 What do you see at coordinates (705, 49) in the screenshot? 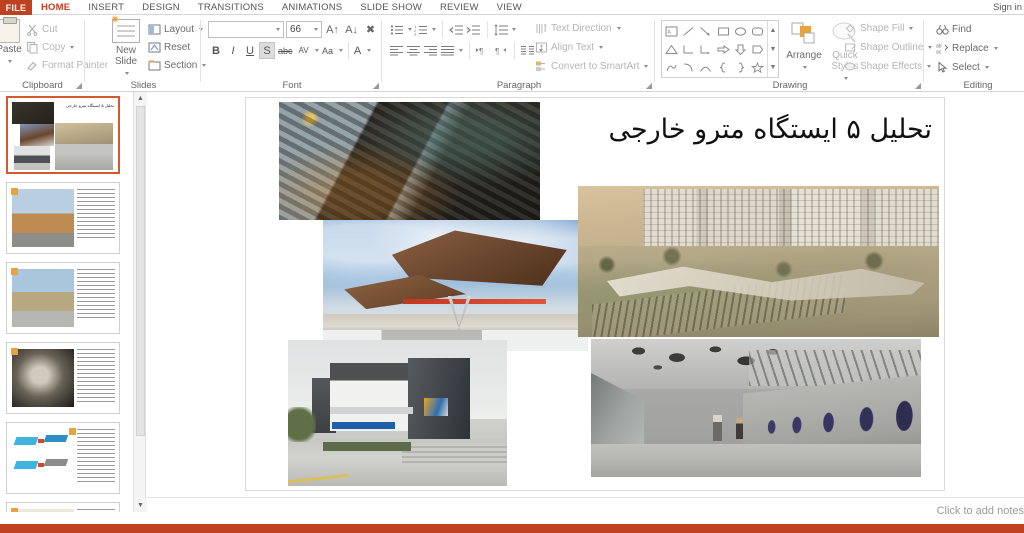
I see `shape-elbow-arrow-icon` at bounding box center [705, 49].